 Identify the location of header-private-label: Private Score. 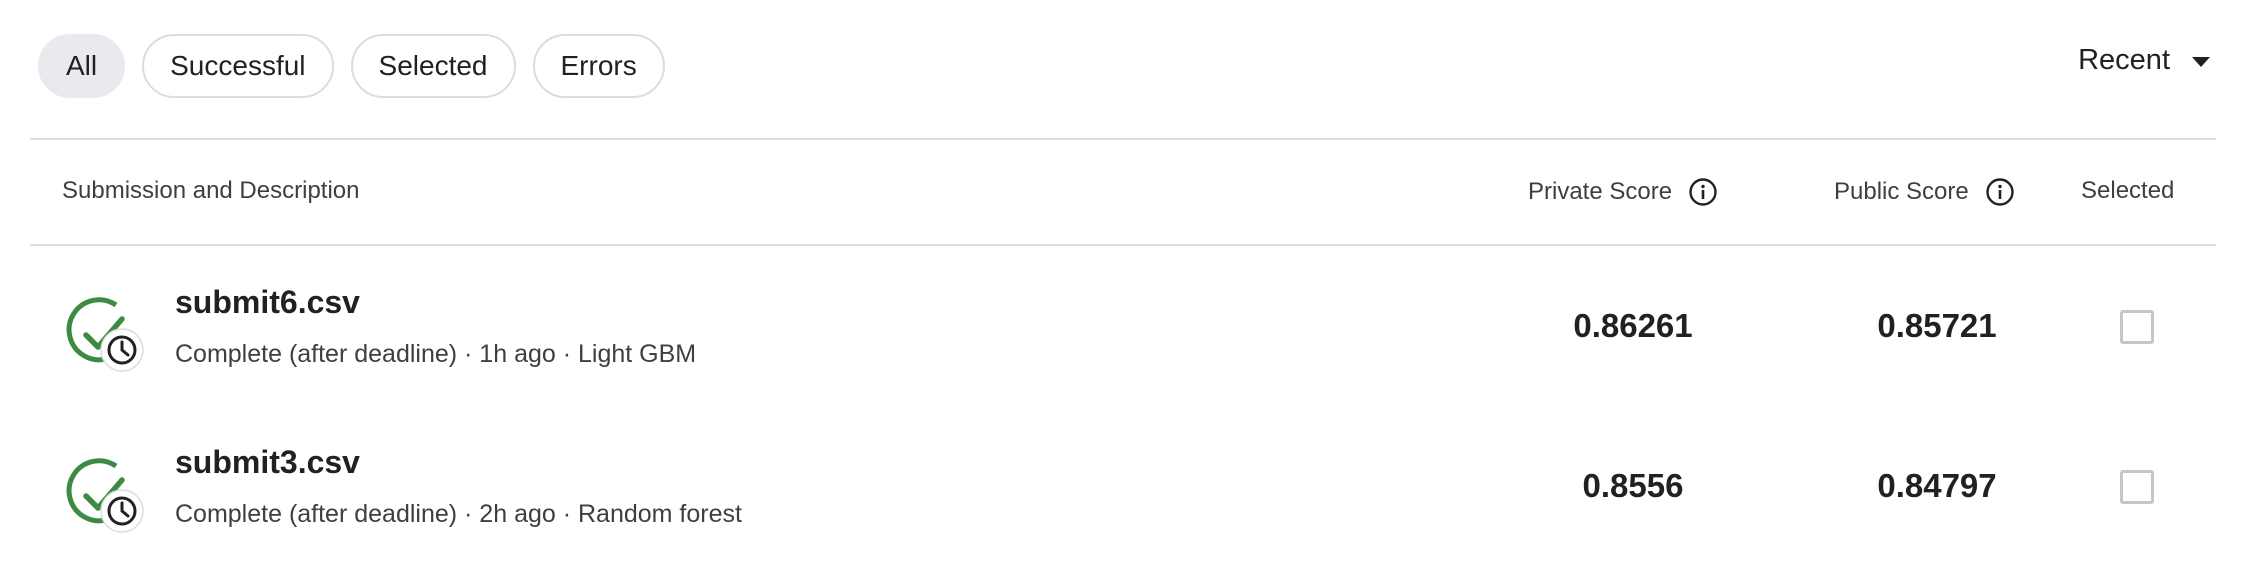
(1600, 191).